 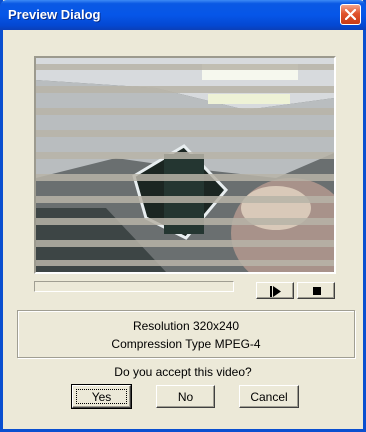 What do you see at coordinates (161, 326) in the screenshot?
I see `resolution-label: Resolution` at bounding box center [161, 326].